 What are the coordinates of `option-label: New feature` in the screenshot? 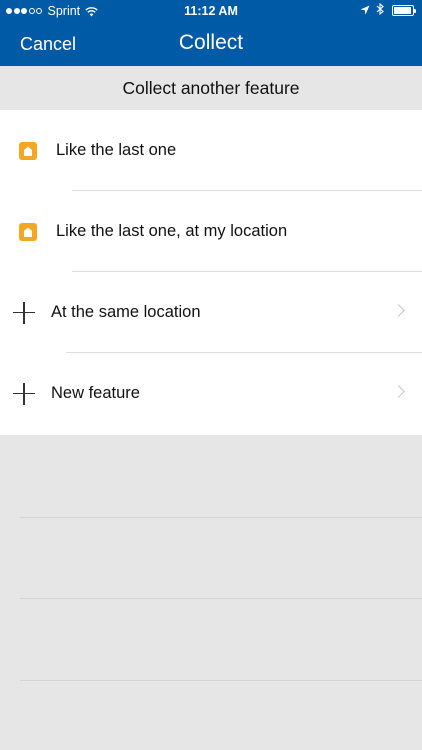 It's located at (95, 393).